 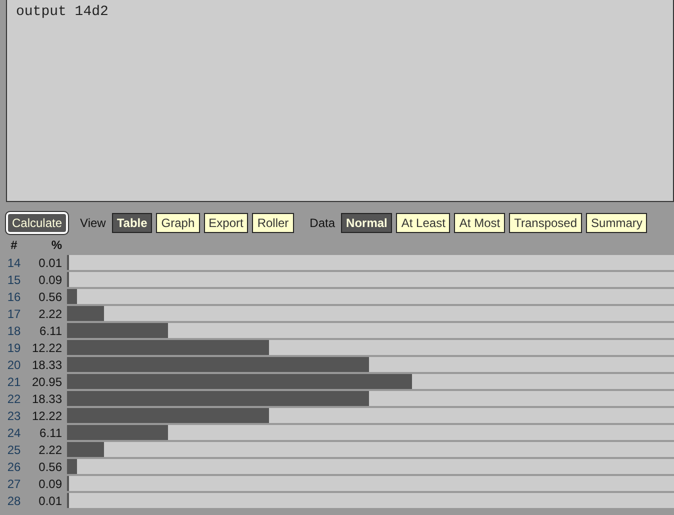 What do you see at coordinates (14, 484) in the screenshot?
I see `value-cell-text: 27` at bounding box center [14, 484].